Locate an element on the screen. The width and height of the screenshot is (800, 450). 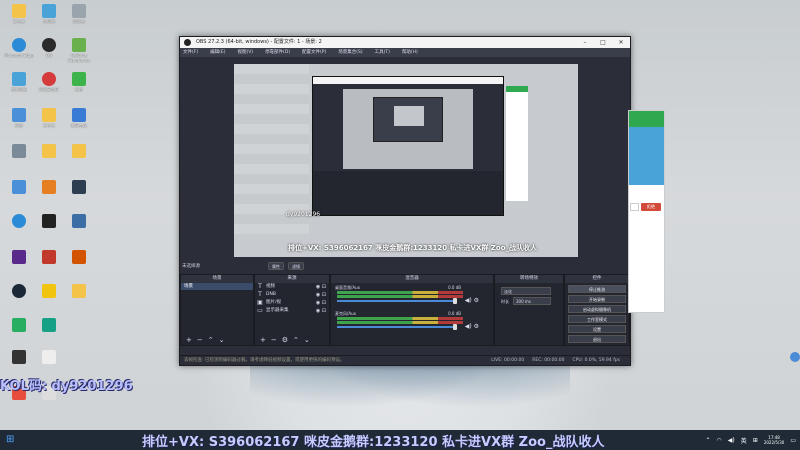
desktop-icon: 腾讯会议 is located at coordinates (79, 123).